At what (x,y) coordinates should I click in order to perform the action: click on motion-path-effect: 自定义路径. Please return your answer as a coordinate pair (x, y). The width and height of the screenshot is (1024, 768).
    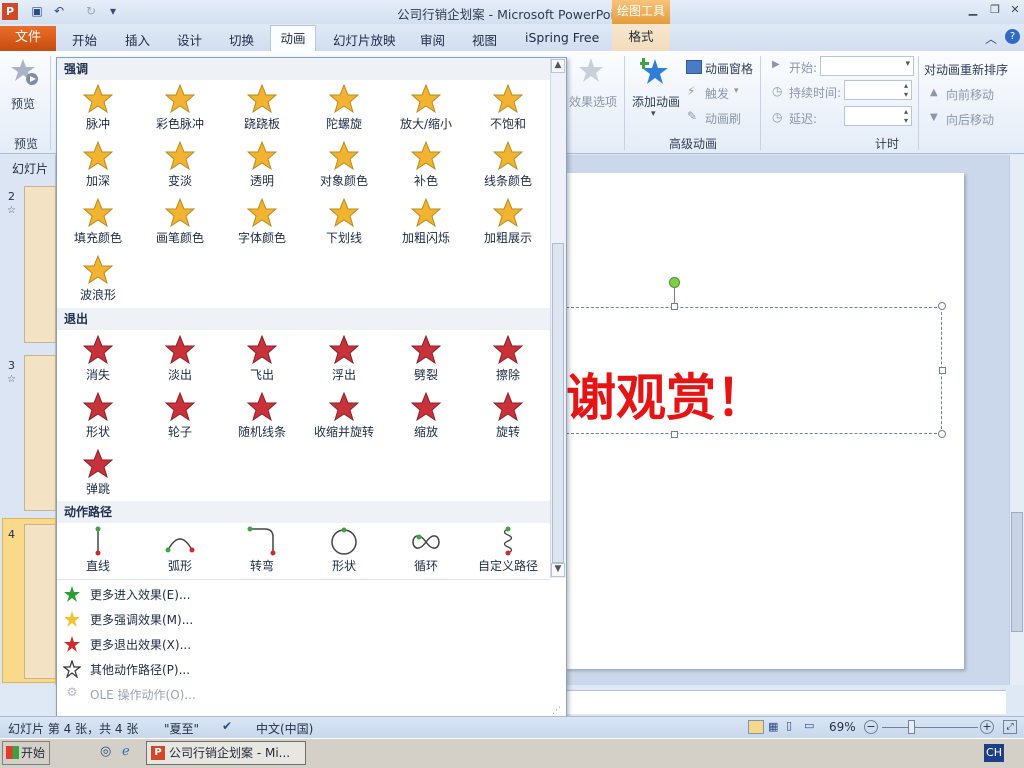
    Looking at the image, I should click on (508, 552).